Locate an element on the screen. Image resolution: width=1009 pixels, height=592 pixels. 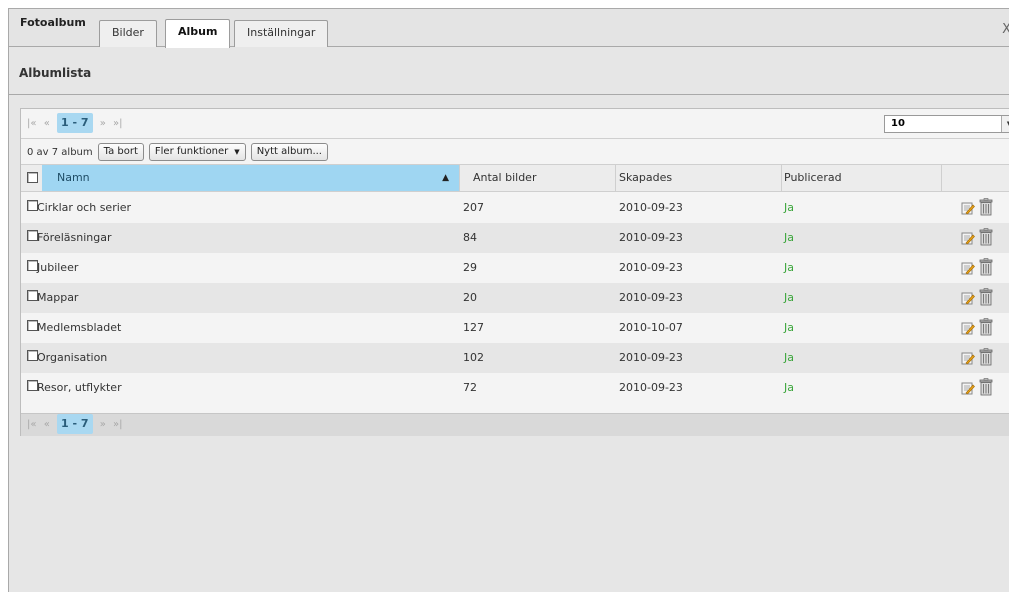
album-image-count: 20 is located at coordinates (470, 297).